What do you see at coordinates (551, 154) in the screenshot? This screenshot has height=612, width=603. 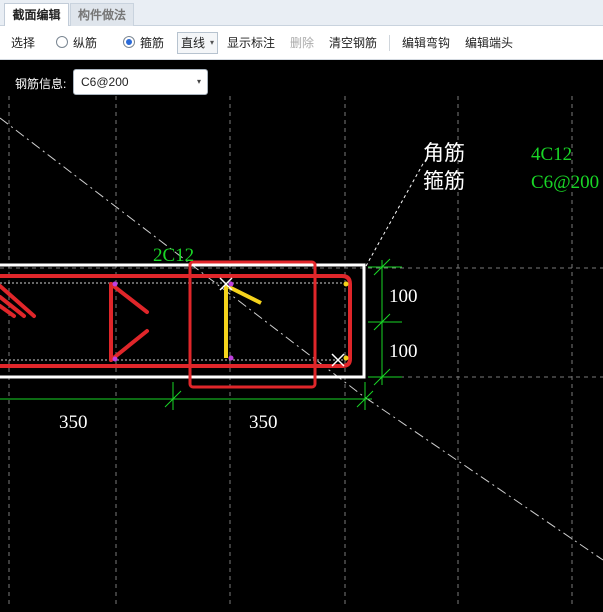 I see `legend-corner-rebar-value: 4C12` at bounding box center [551, 154].